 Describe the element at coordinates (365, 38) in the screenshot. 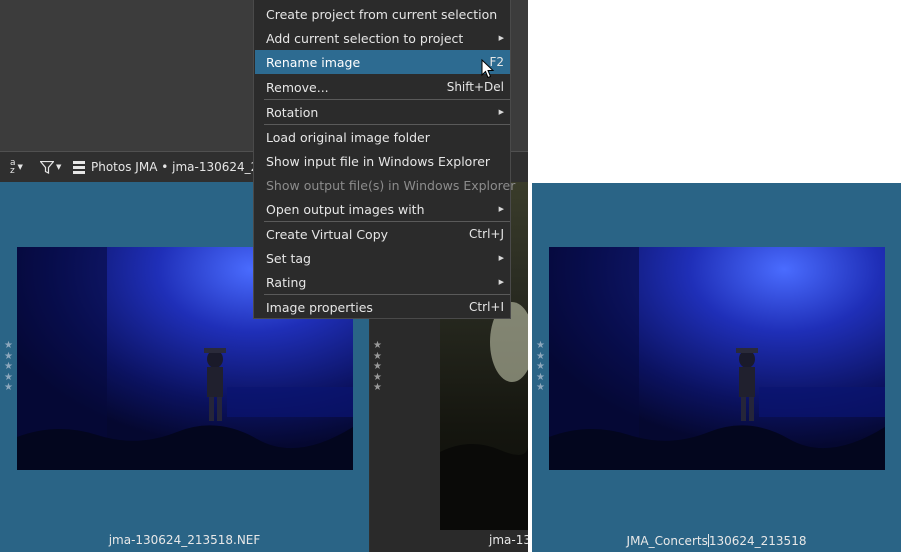

I see `menu-item-label: Add current selection to project` at that location.